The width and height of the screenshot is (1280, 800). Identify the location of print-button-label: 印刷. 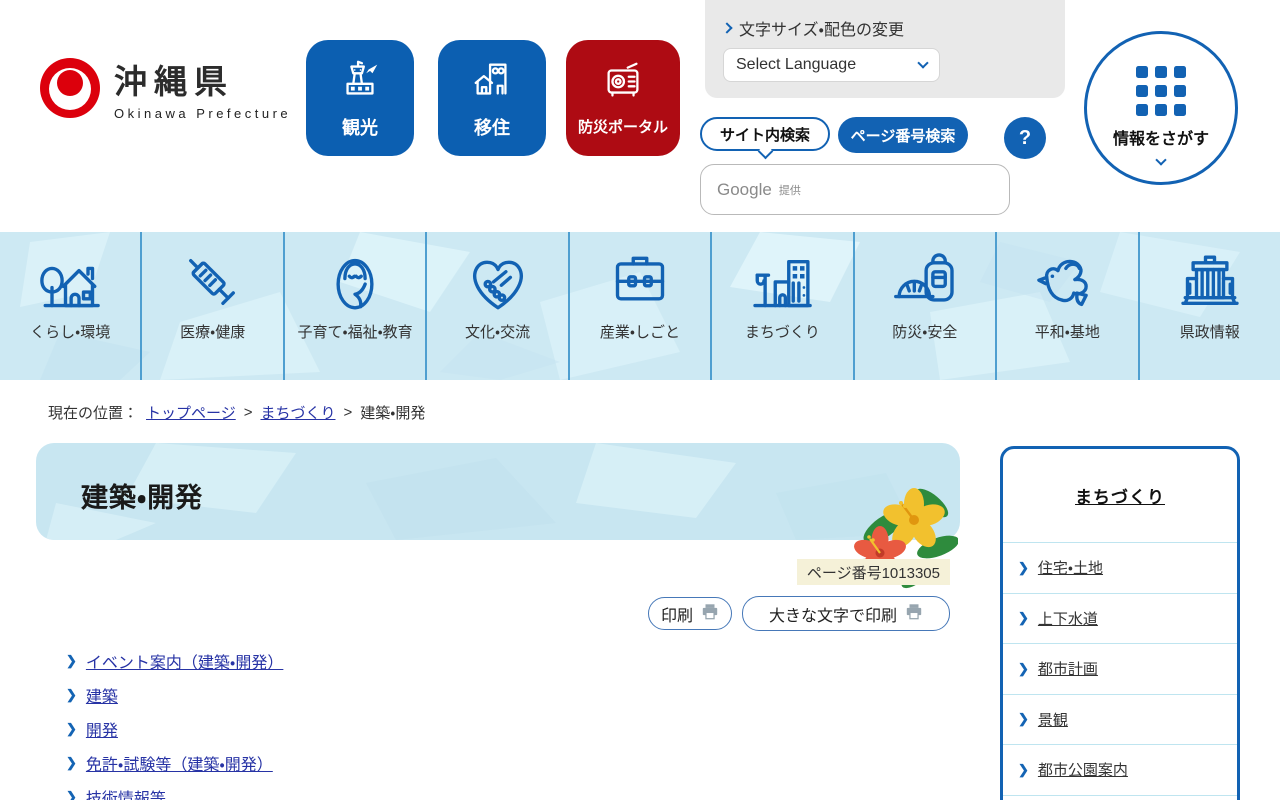
(676, 616).